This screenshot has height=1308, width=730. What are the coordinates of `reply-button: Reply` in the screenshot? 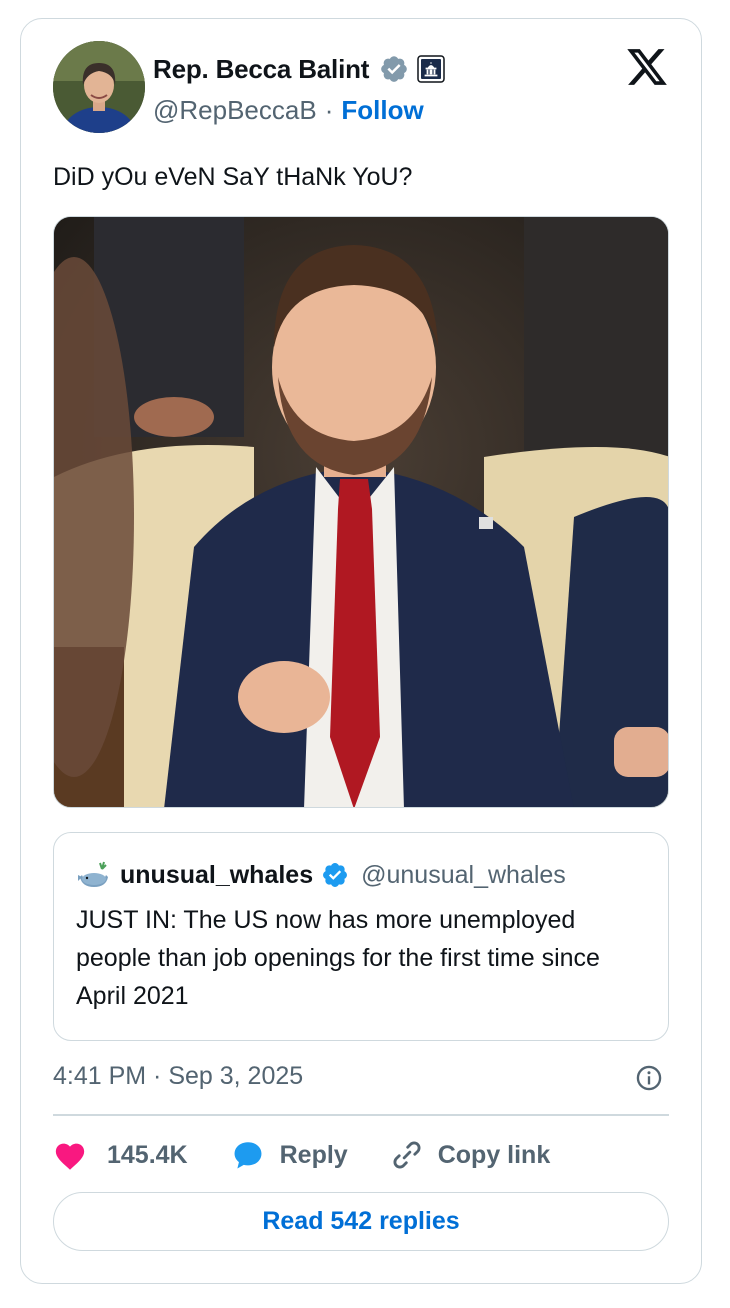 It's located at (289, 1155).